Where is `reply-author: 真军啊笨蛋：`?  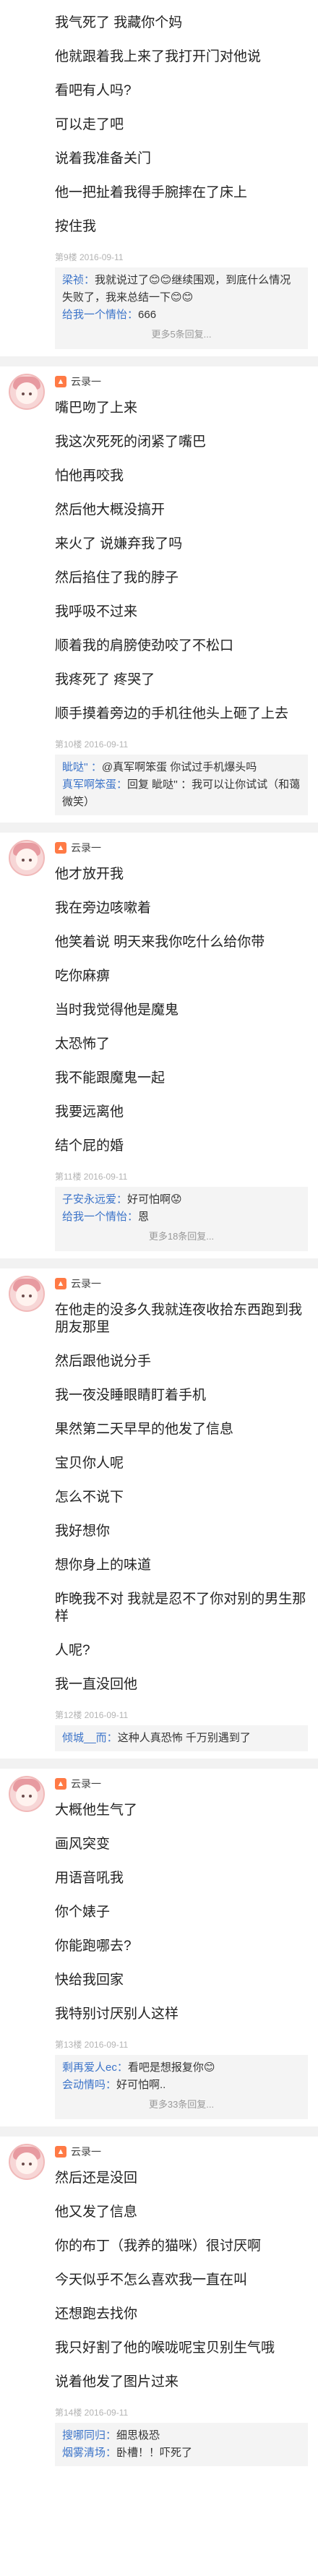 reply-author: 真军啊笨蛋： is located at coordinates (95, 785).